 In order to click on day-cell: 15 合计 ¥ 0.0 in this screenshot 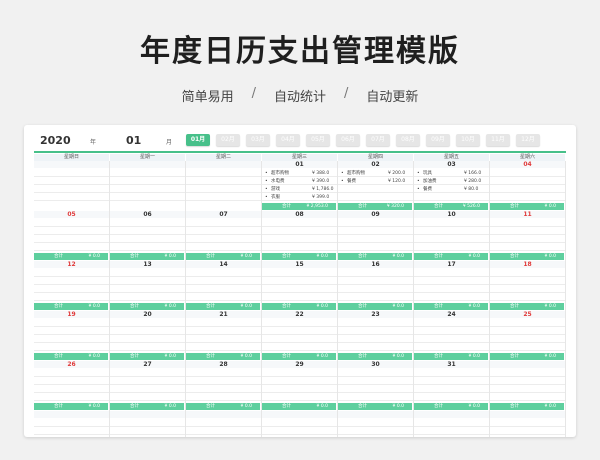, I will do `click(300, 286)`.